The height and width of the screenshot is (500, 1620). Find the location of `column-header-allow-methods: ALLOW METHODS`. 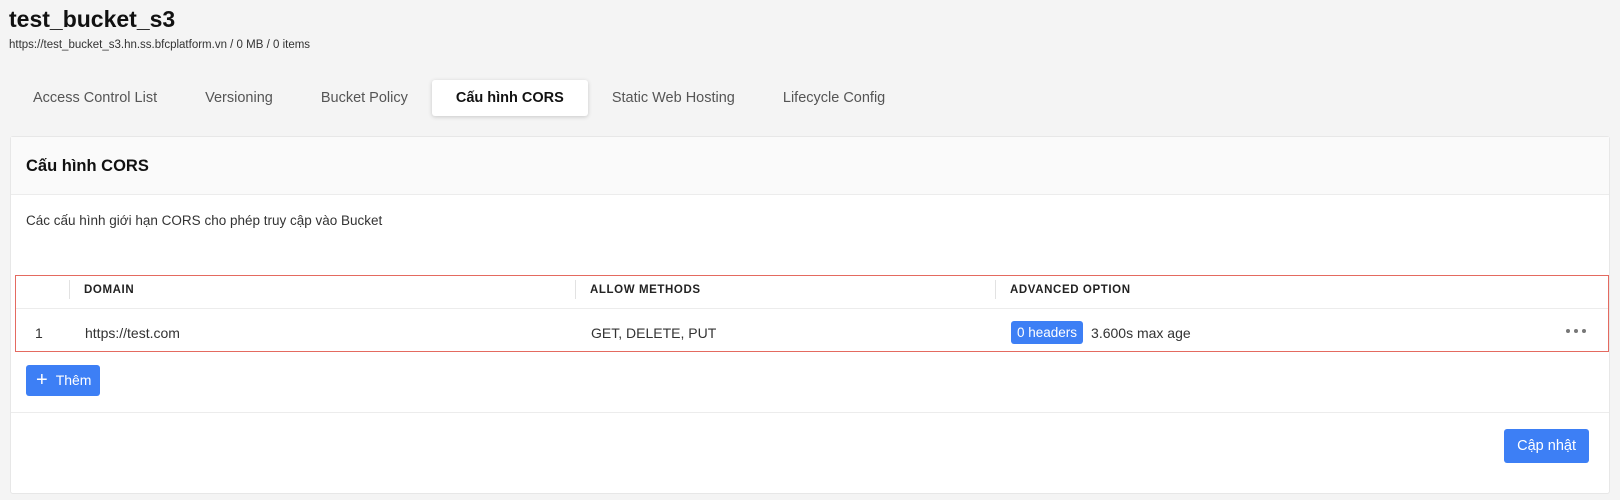

column-header-allow-methods: ALLOW METHODS is located at coordinates (645, 290).